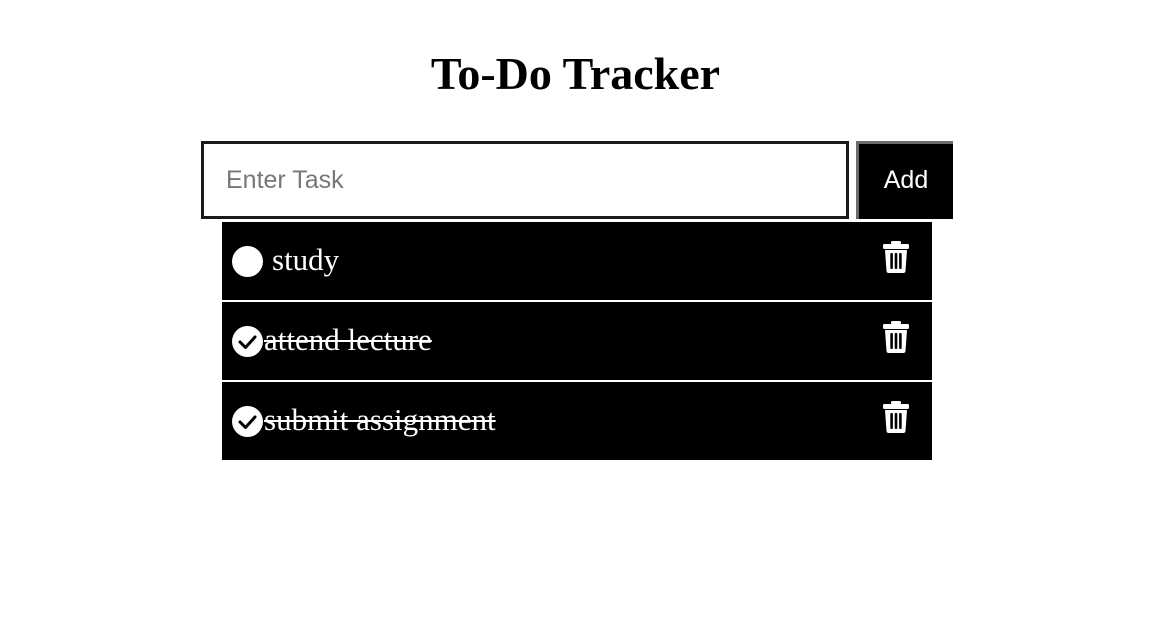 Image resolution: width=1151 pixels, height=620 pixels. I want to click on page-title: To-Do Tracker, so click(575, 73).